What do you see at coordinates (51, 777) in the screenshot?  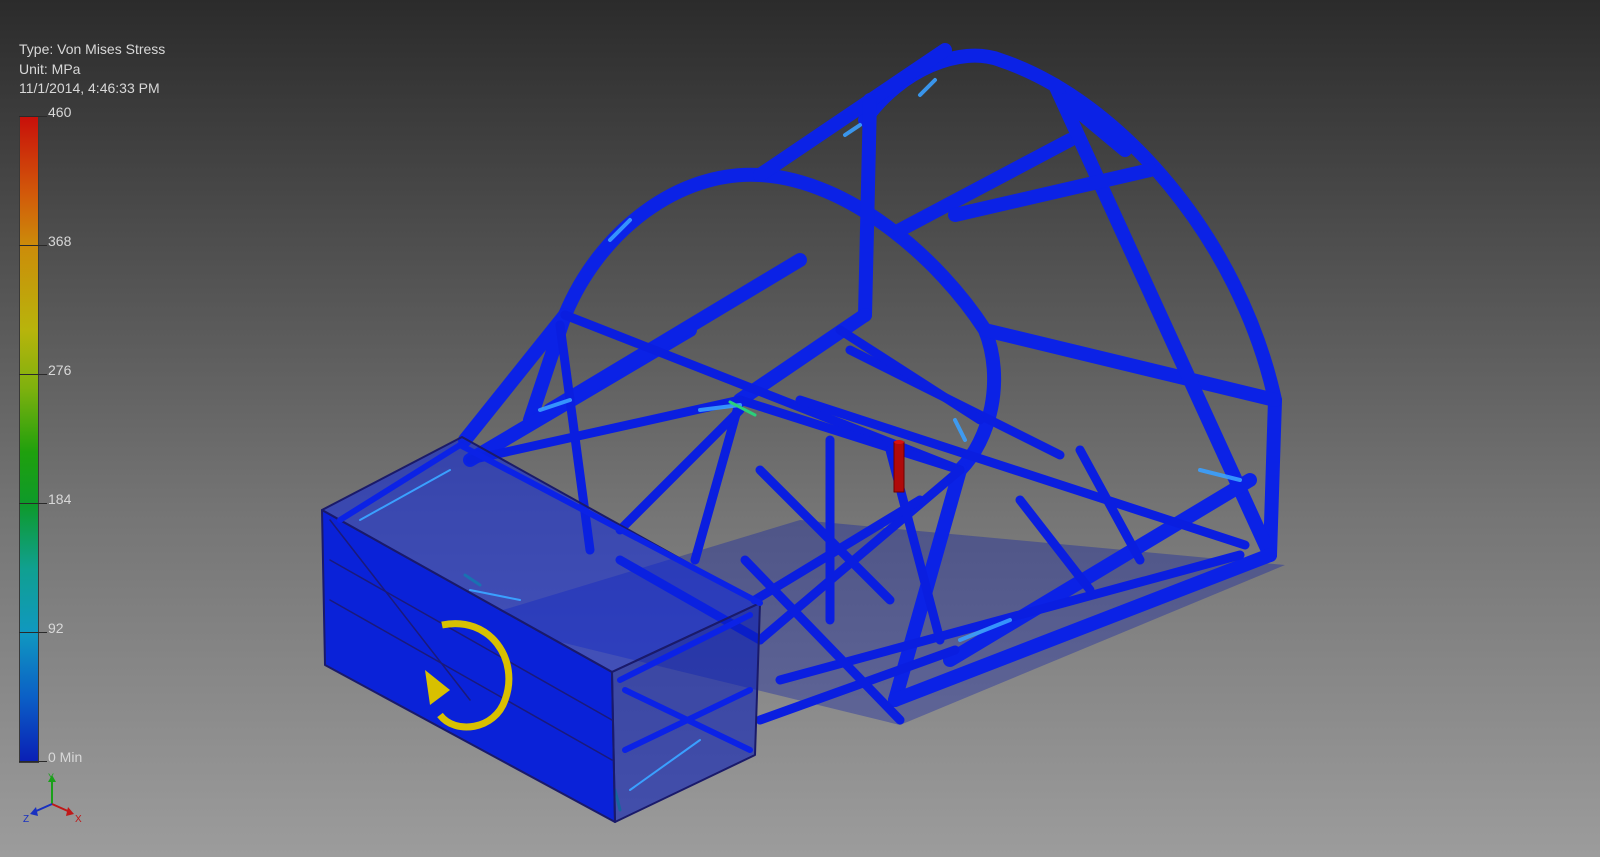 I see `triad-y-label: Y` at bounding box center [51, 777].